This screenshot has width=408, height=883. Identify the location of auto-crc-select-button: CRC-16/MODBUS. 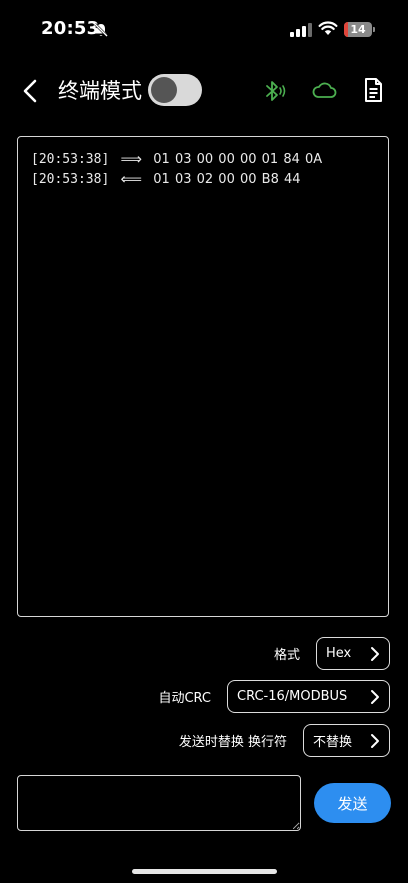
(308, 696).